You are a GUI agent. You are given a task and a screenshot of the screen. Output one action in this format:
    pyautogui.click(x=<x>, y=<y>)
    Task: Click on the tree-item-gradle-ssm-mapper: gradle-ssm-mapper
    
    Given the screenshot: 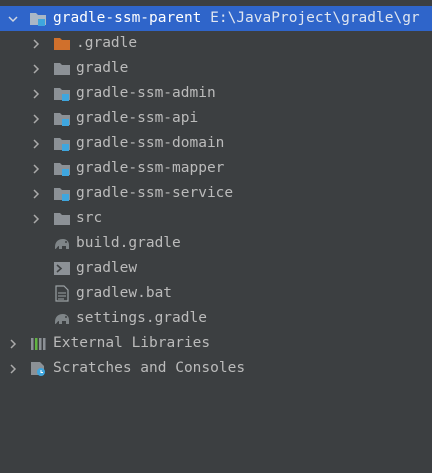 What is the action you would take?
    pyautogui.click(x=216, y=168)
    